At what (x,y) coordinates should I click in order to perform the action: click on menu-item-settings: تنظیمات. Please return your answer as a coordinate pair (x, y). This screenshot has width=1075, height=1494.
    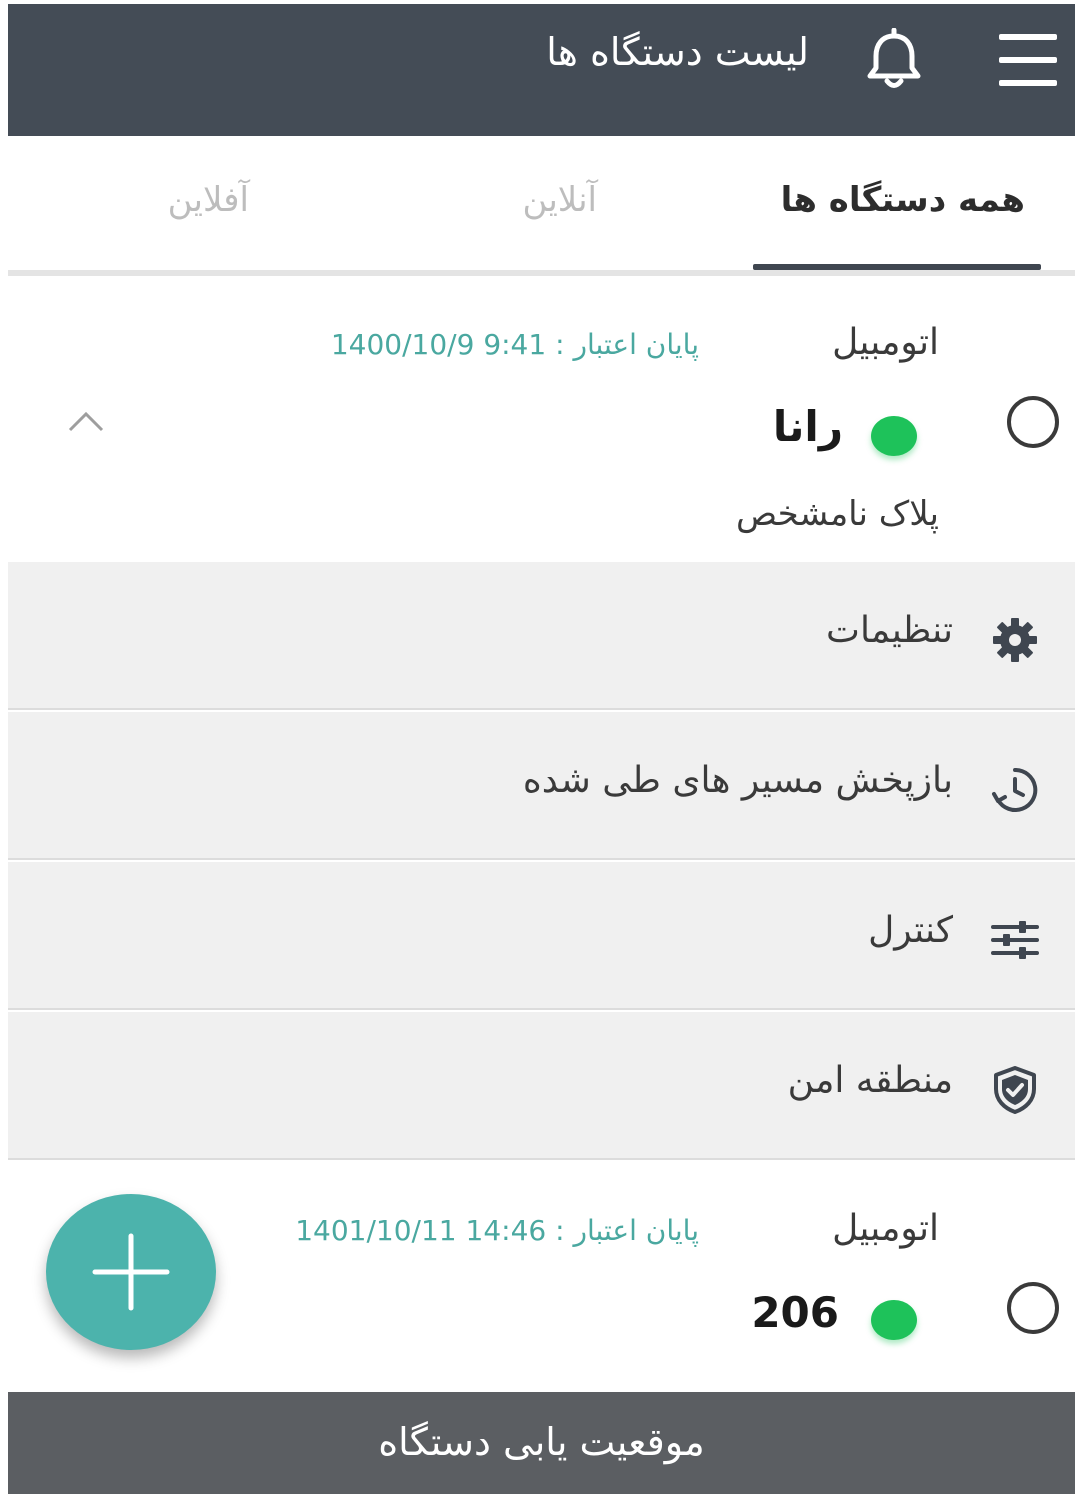
    Looking at the image, I should click on (541, 636).